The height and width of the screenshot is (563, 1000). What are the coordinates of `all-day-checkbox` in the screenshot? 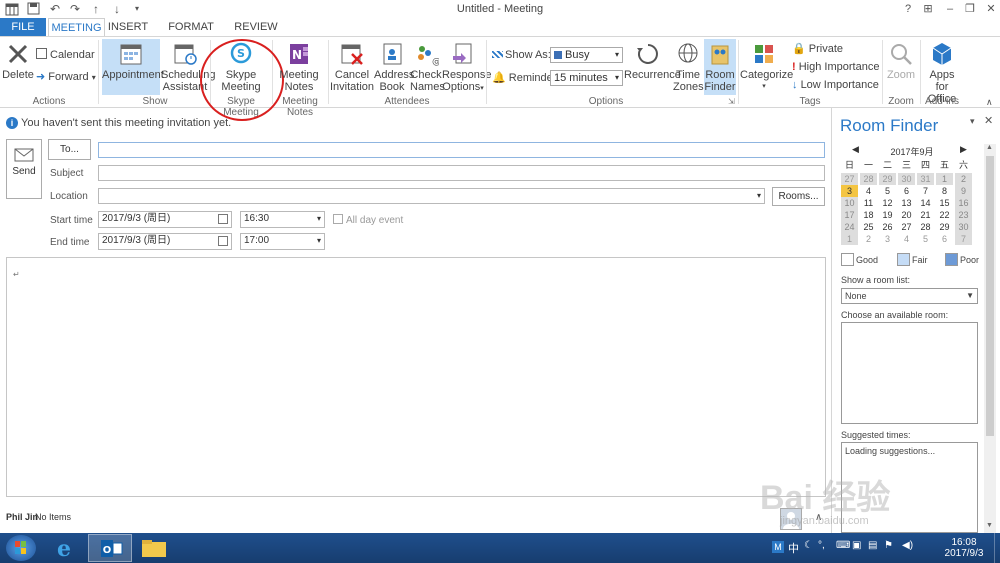 It's located at (338, 219).